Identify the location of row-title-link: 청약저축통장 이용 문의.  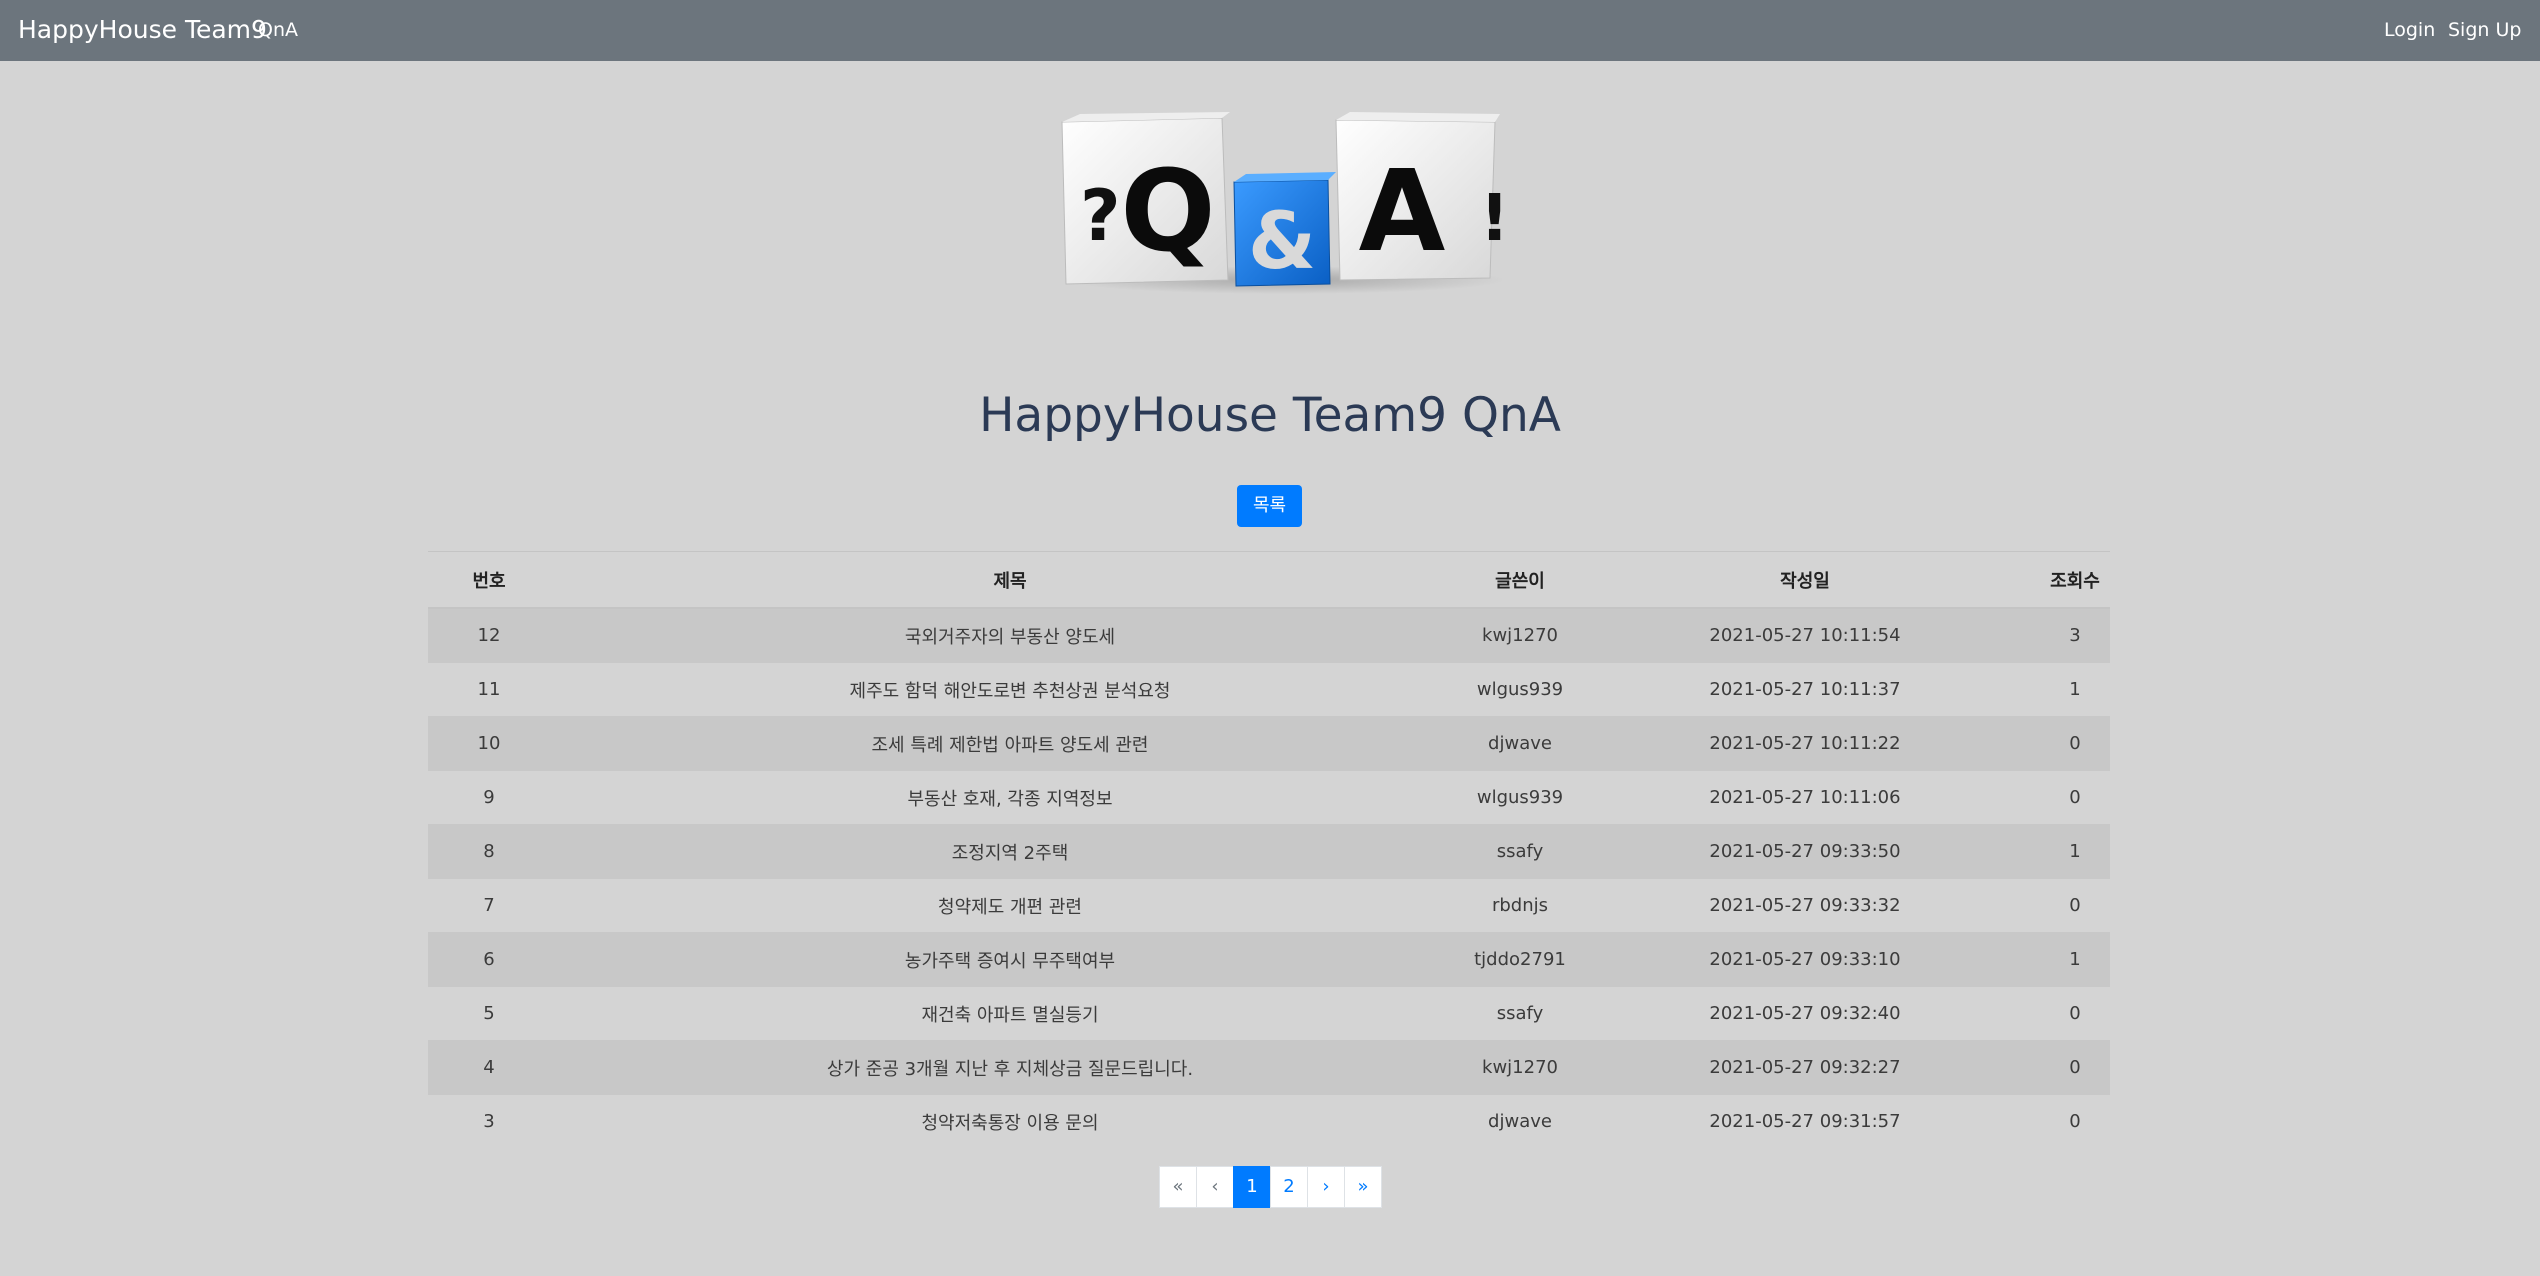
(1010, 1121).